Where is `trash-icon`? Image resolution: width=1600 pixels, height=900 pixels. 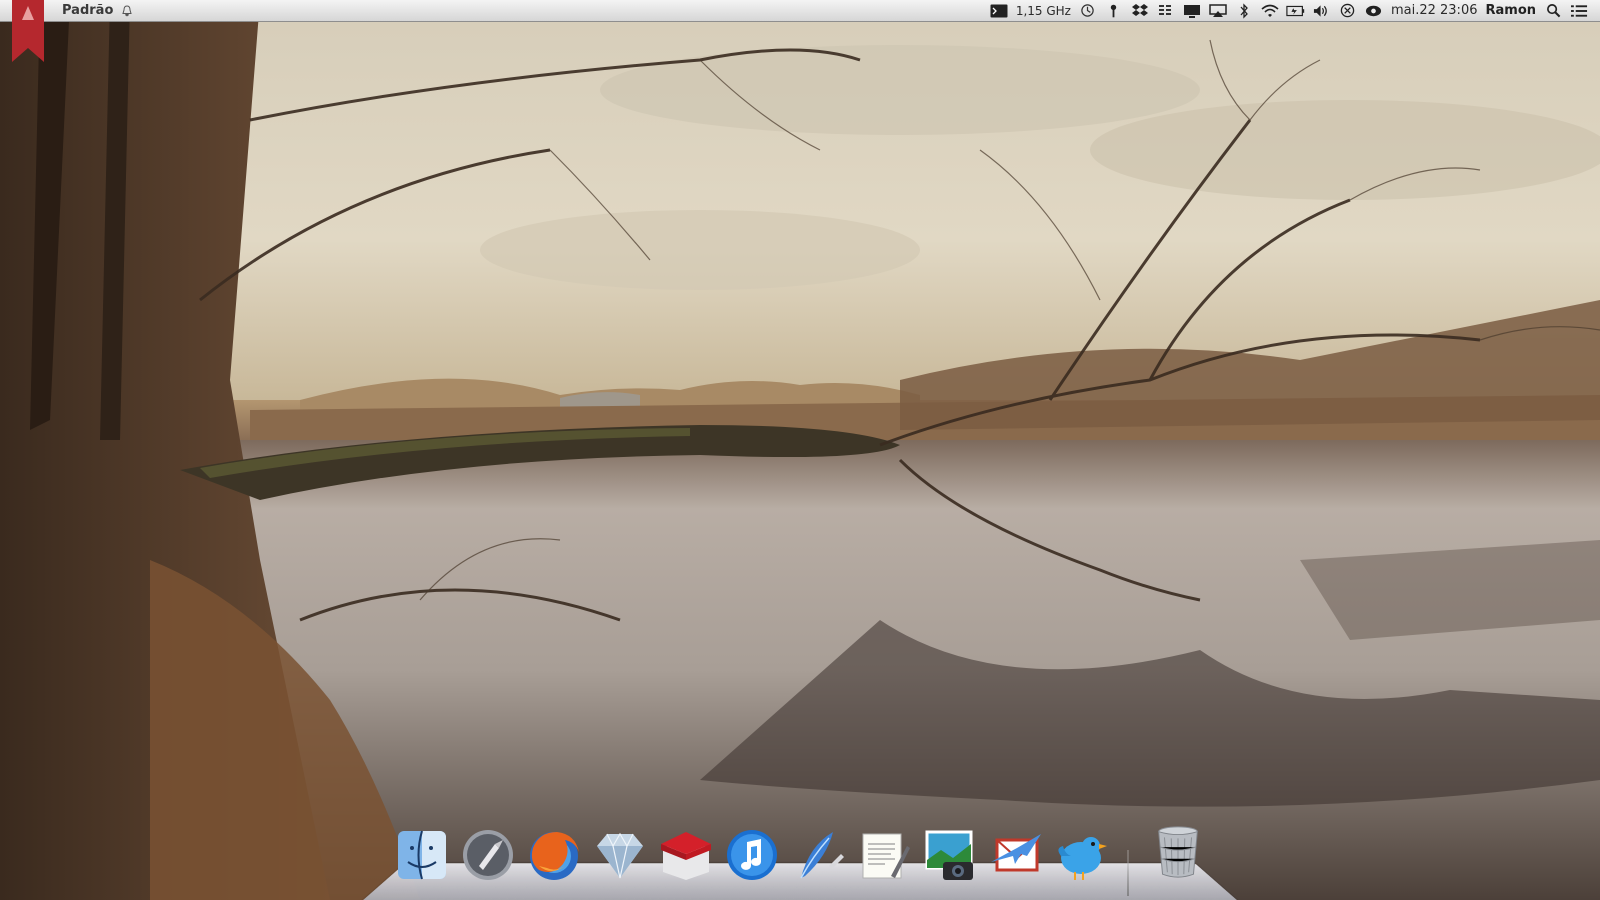
trash-icon is located at coordinates (1179, 852).